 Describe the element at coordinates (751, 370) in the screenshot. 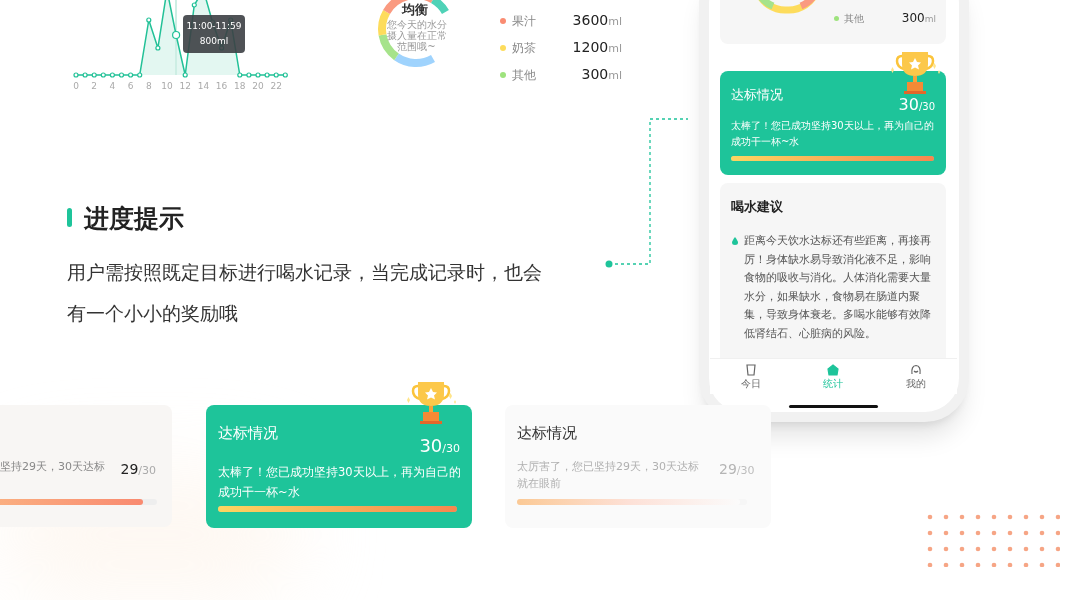

I see `cup-icon` at that location.